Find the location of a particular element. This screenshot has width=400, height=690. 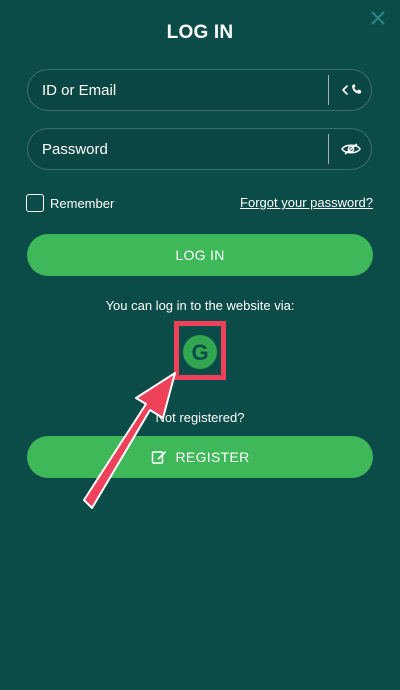

register-button-label: REGISTER is located at coordinates (212, 457).